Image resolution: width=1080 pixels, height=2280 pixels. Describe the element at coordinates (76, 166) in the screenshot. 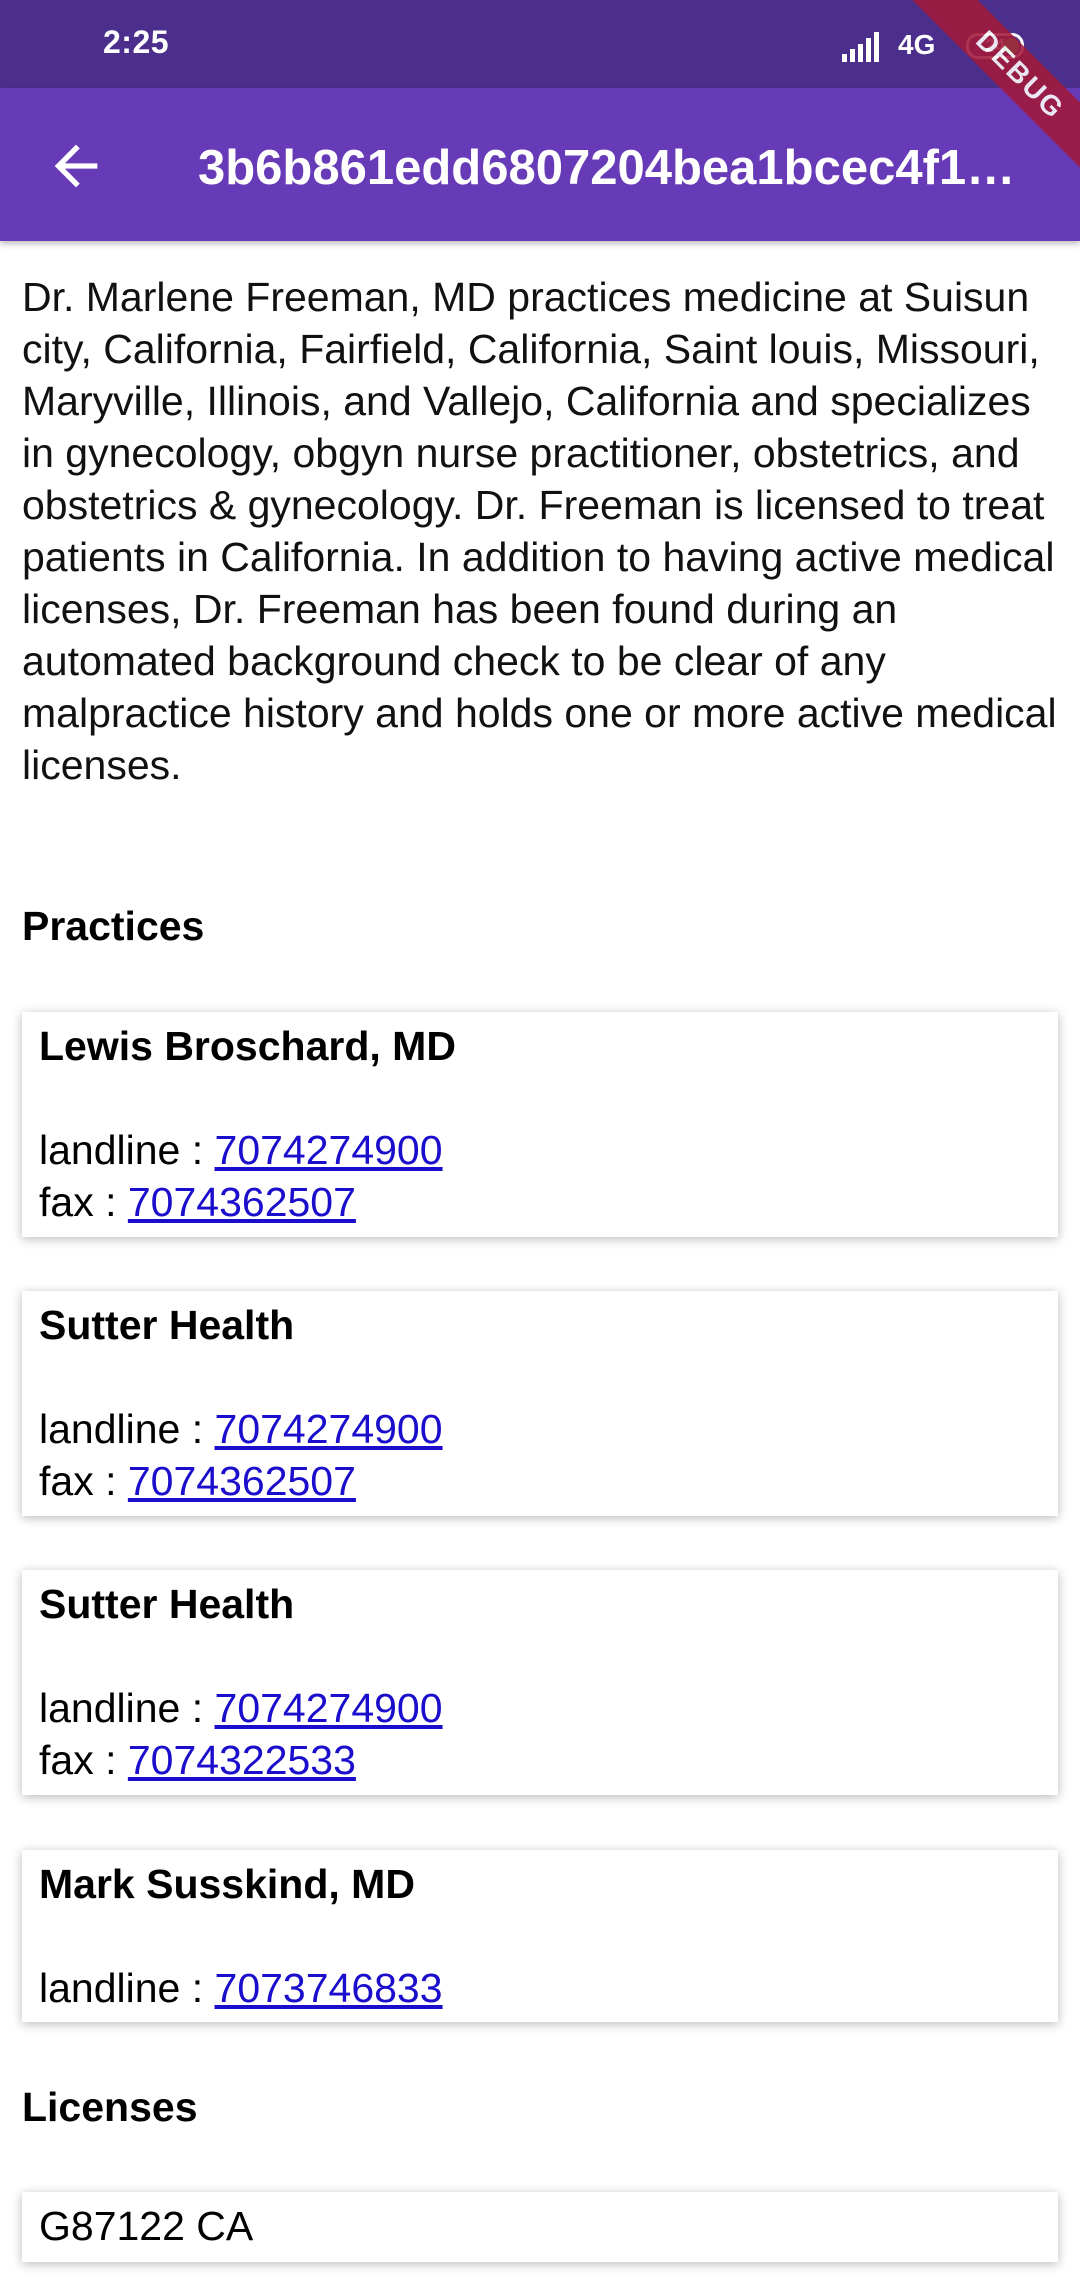

I see `arrow-back-icon` at that location.